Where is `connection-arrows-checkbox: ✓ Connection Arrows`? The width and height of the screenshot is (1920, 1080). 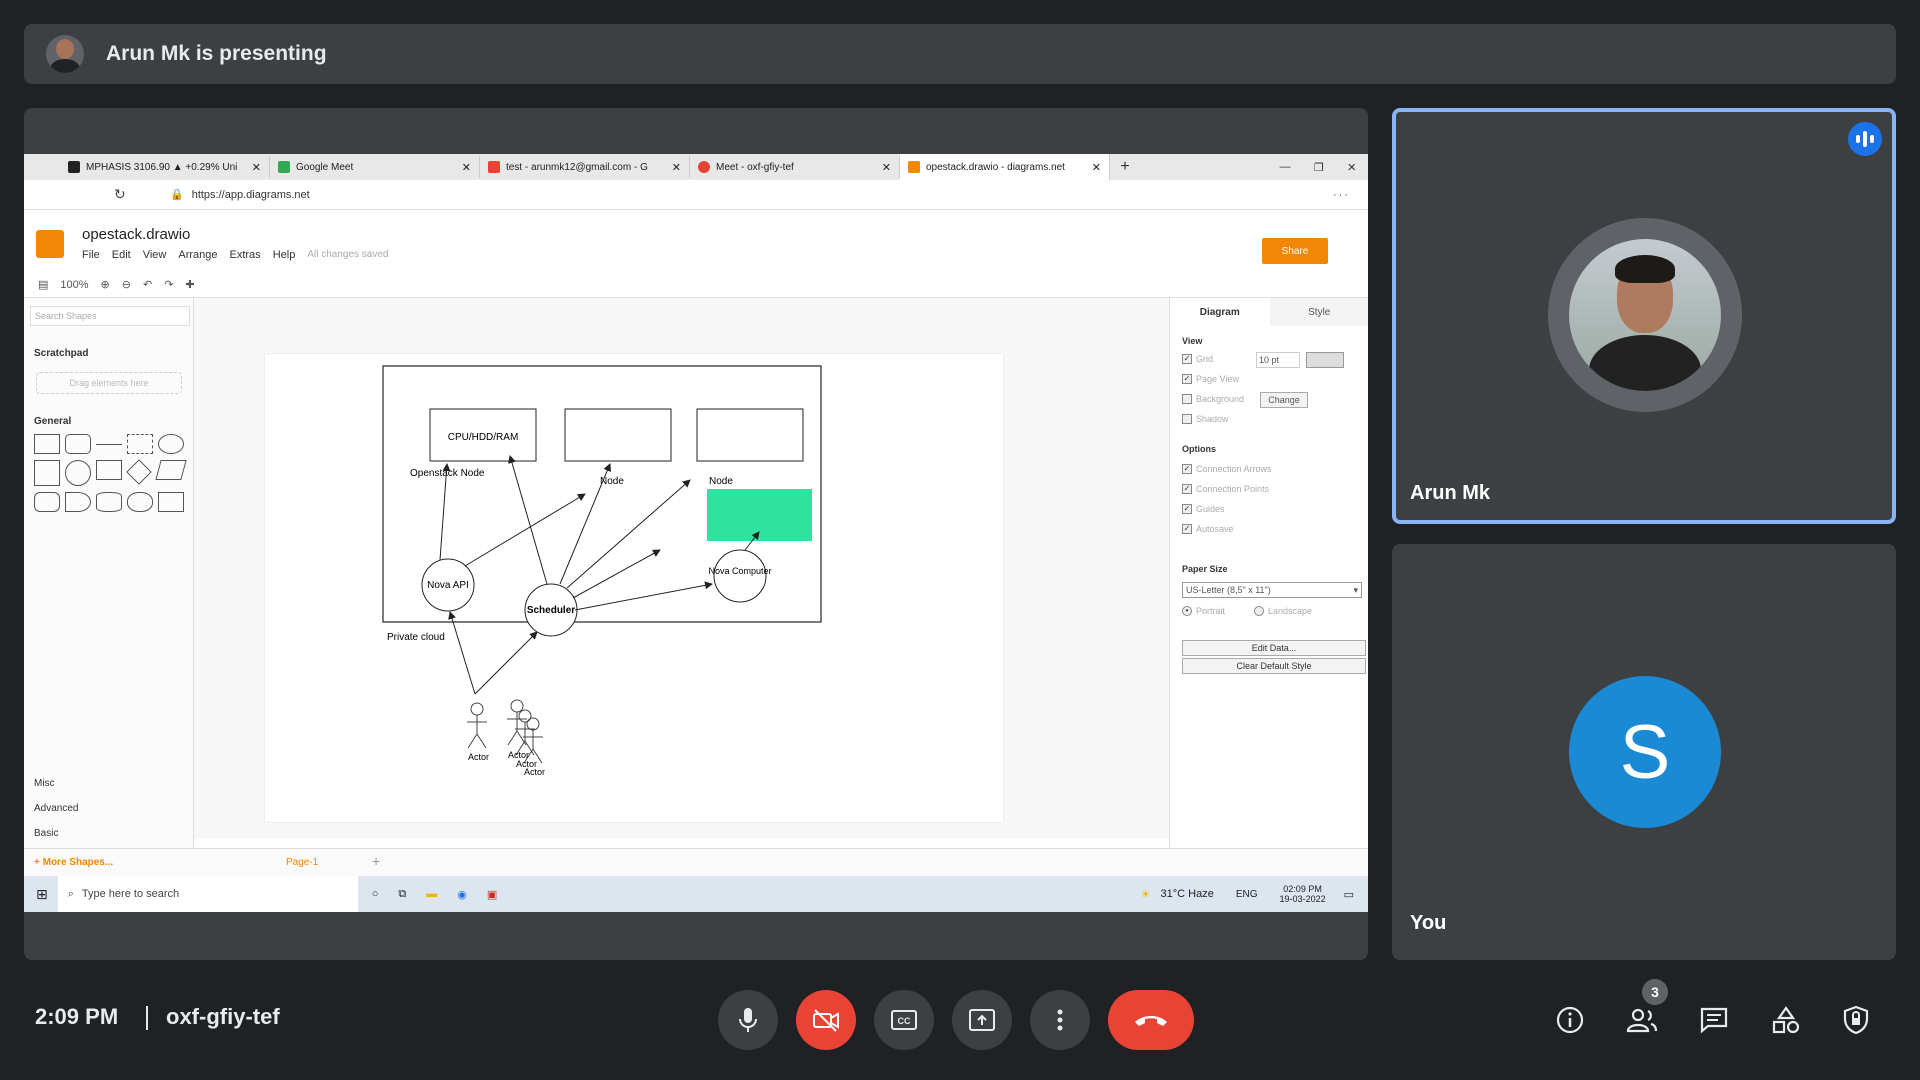
connection-arrows-checkbox: ✓ Connection Arrows is located at coordinates (1227, 469).